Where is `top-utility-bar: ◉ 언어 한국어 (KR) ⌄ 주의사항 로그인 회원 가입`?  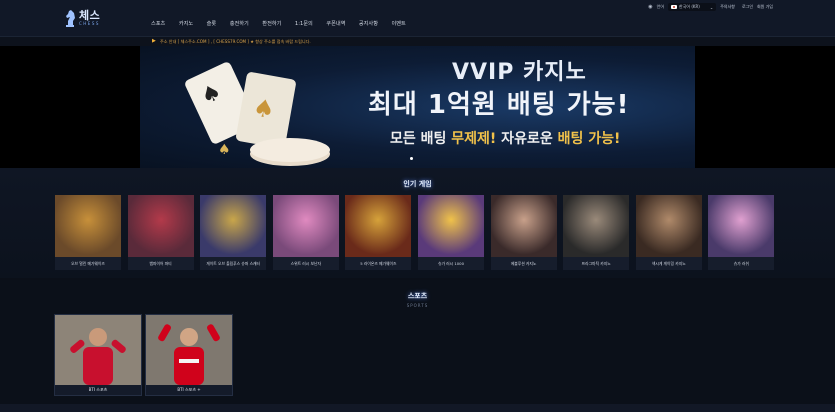
top-utility-bar: ◉ 언어 한국어 (KR) ⌄ 주의사항 로그인 회원 가입 is located at coordinates (710, 7).